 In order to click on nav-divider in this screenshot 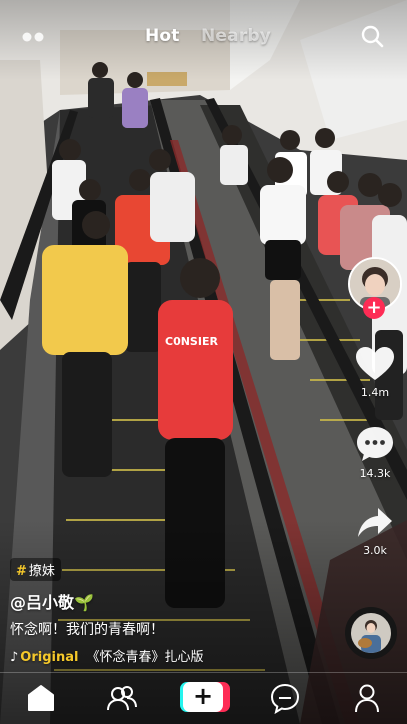, I will do `click(203, 672)`.